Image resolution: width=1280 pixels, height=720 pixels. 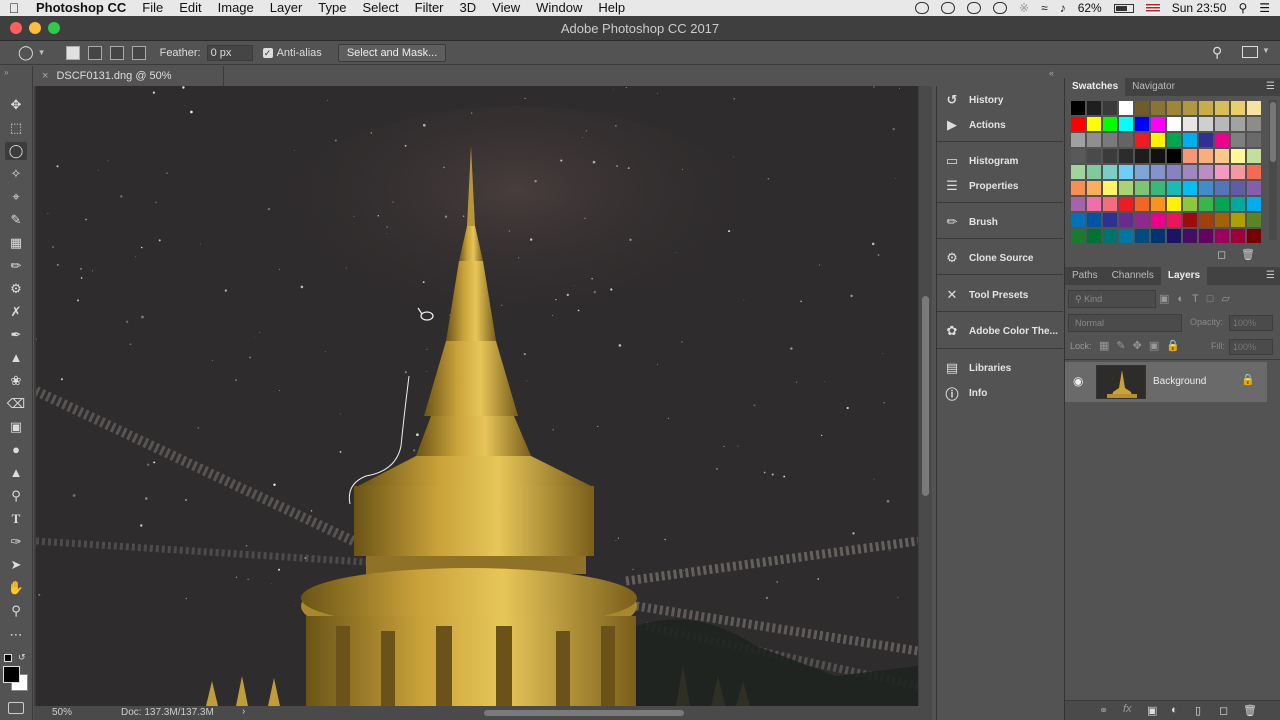 What do you see at coordinates (468, 8) in the screenshot?
I see `menu-3d: 3D` at bounding box center [468, 8].